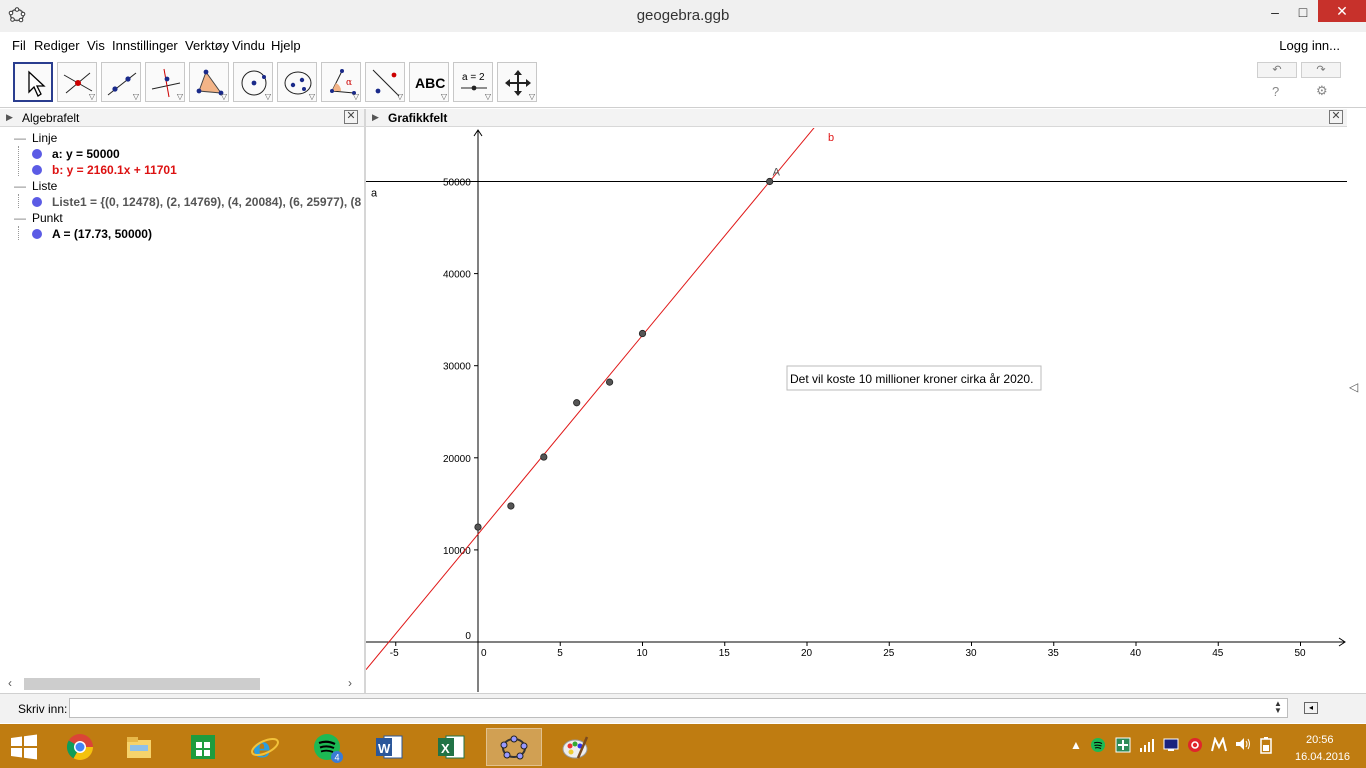  What do you see at coordinates (1321, 70) in the screenshot?
I see `redo-button: ↷` at bounding box center [1321, 70].